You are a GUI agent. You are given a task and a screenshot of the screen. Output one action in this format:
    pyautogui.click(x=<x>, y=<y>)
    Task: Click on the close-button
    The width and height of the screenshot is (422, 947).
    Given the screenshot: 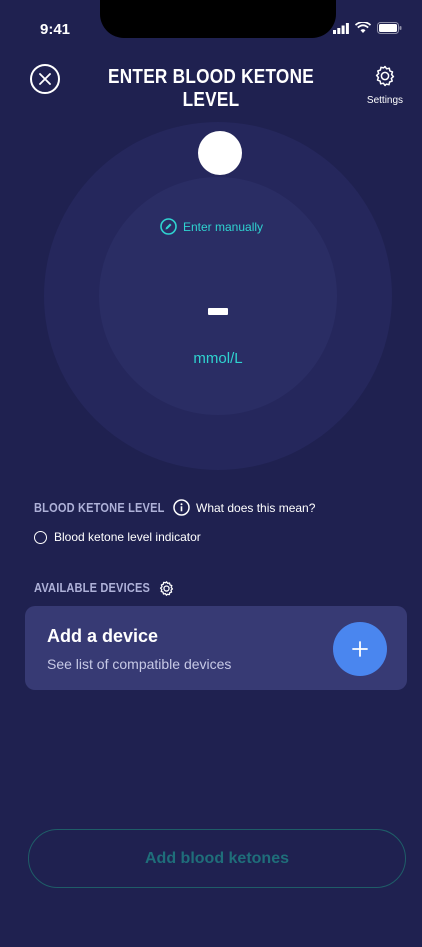 What is the action you would take?
    pyautogui.click(x=45, y=79)
    